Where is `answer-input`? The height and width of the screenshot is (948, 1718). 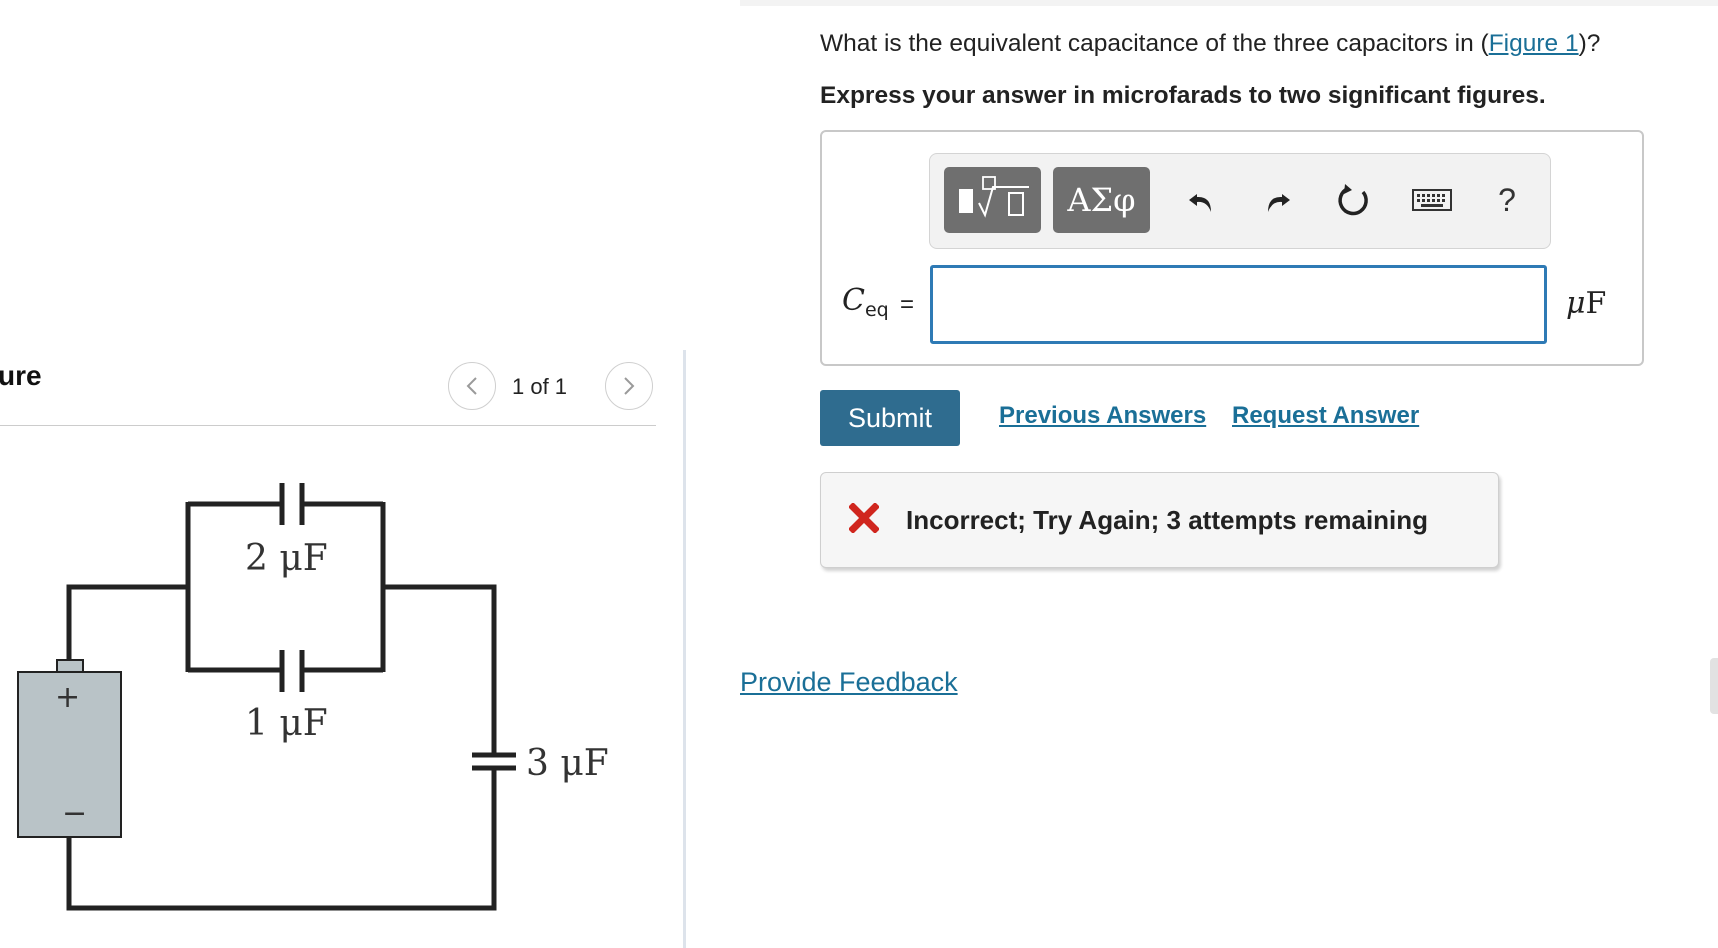
answer-input is located at coordinates (1238, 304).